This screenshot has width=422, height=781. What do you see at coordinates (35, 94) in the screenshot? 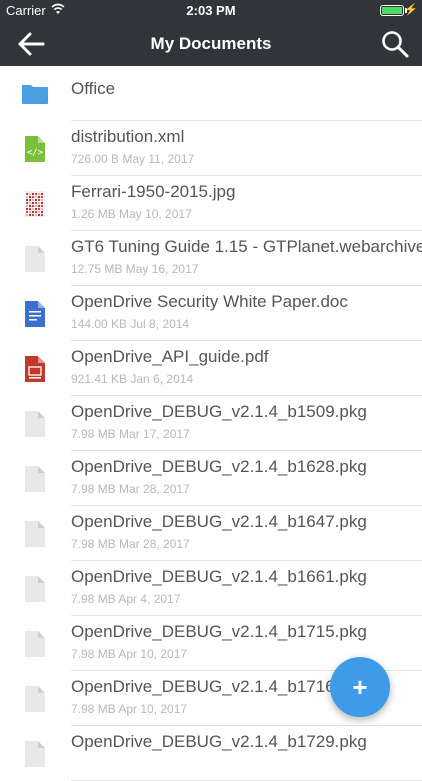
I see `folder-icon` at bounding box center [35, 94].